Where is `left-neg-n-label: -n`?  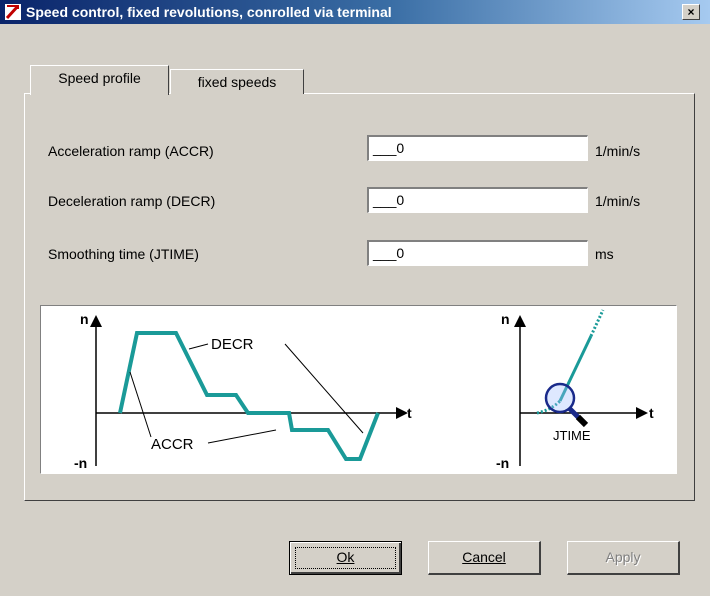 left-neg-n-label: -n is located at coordinates (80, 463).